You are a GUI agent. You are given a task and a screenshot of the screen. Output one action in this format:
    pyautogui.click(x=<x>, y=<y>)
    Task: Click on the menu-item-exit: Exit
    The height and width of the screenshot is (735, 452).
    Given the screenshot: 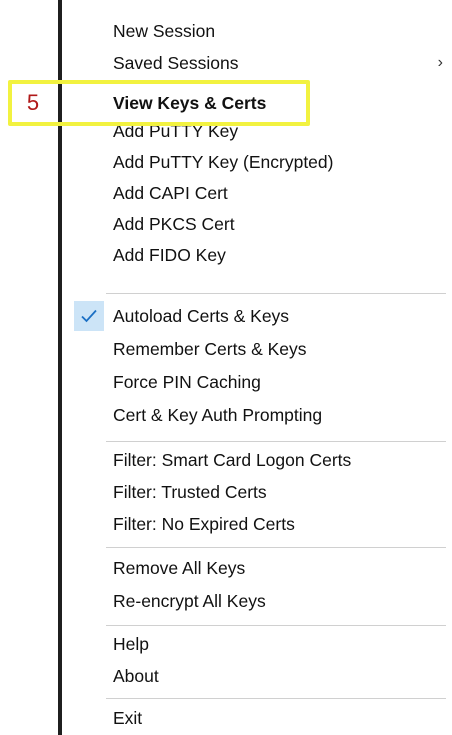 What is the action you would take?
    pyautogui.click(x=254, y=718)
    